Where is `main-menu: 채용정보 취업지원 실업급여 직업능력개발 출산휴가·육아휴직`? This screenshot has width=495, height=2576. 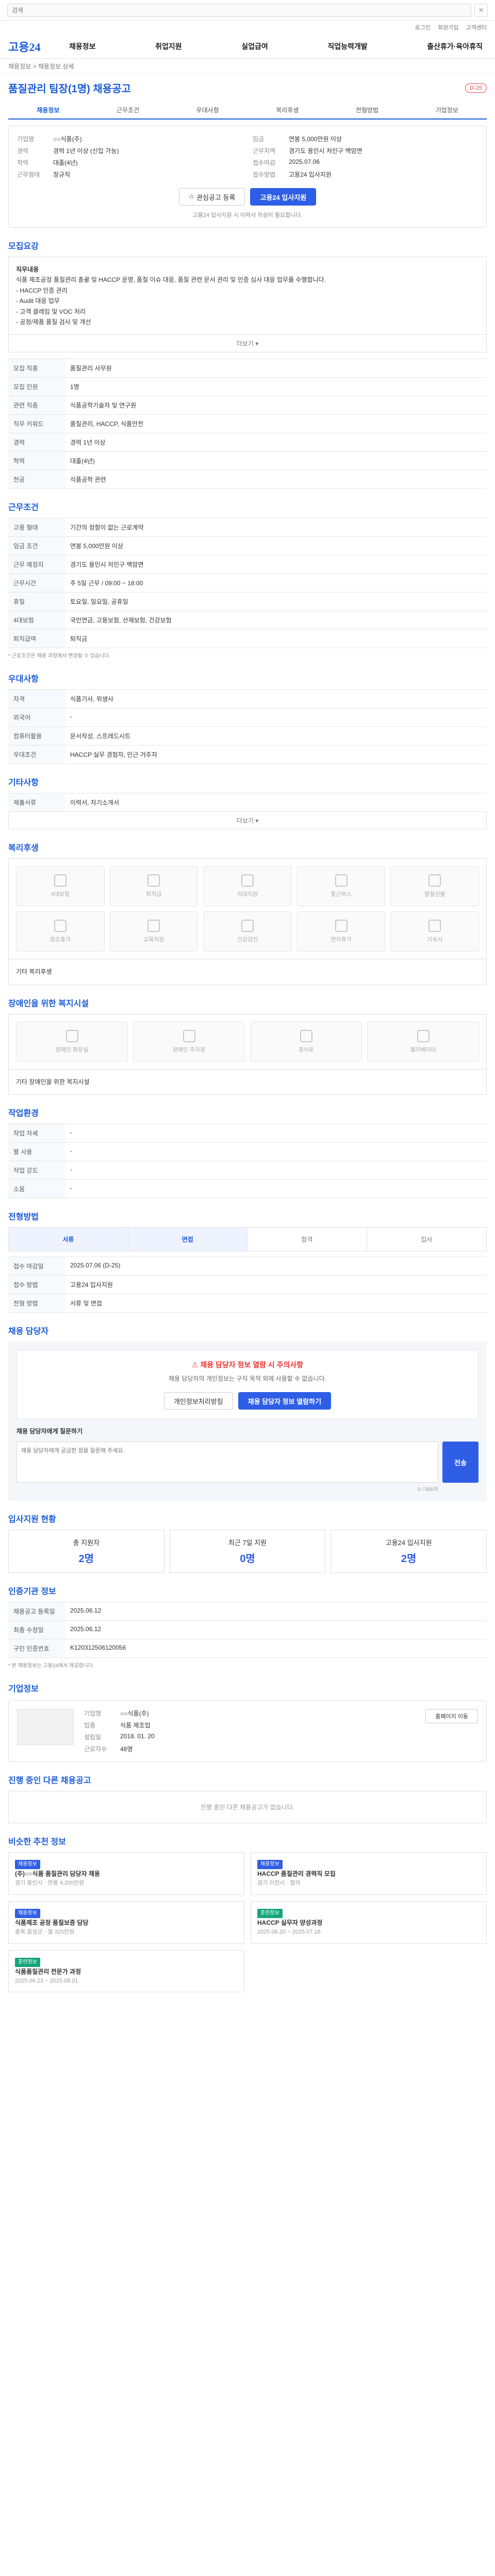 main-menu: 채용정보 취업지원 실업급여 직업능력개발 출산휴가·육아휴직 is located at coordinates (276, 46).